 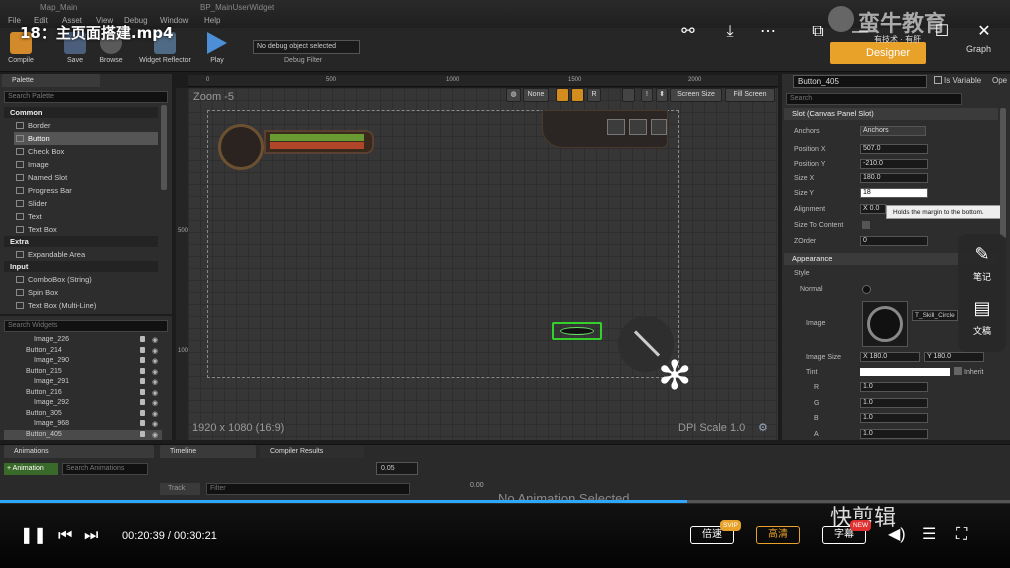 I want to click on dpi-settings-icon: ⚙, so click(x=763, y=427).